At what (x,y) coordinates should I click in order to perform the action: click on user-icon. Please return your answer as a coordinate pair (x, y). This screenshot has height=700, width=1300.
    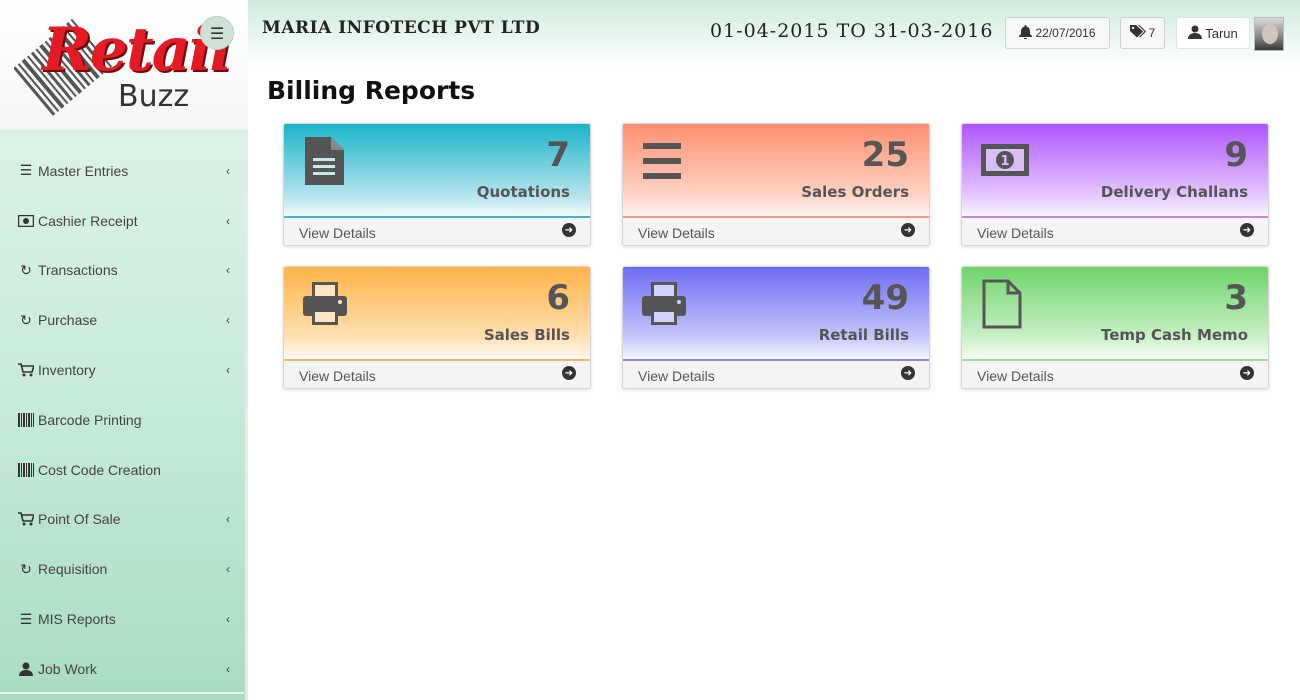
    Looking at the image, I should click on (1195, 33).